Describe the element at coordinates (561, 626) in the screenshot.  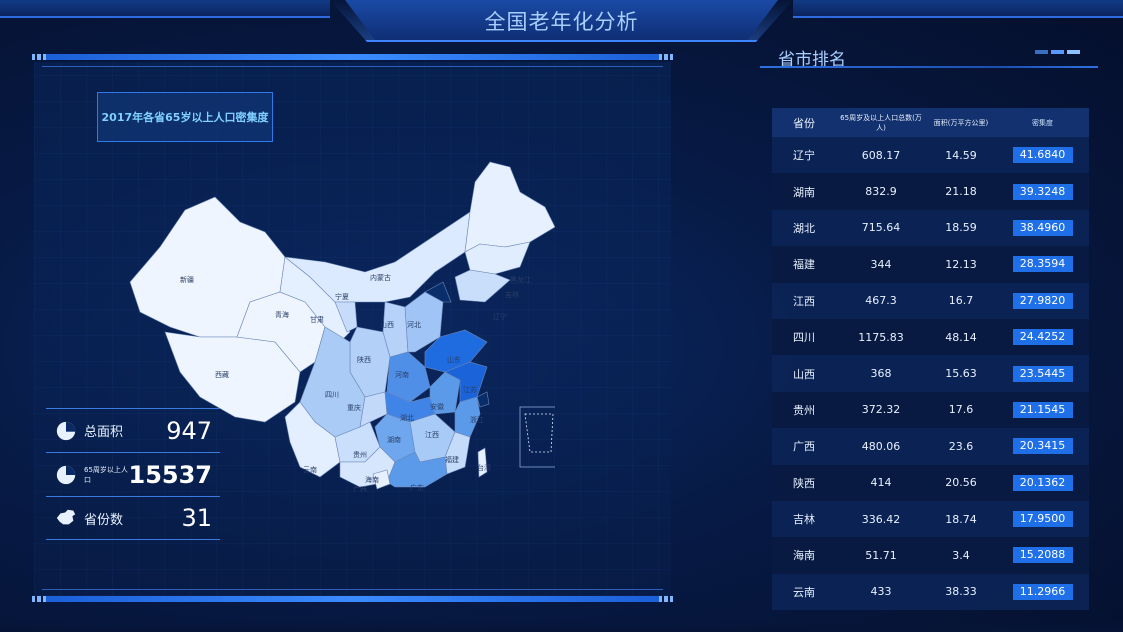
I see `page-bottom-fade` at that location.